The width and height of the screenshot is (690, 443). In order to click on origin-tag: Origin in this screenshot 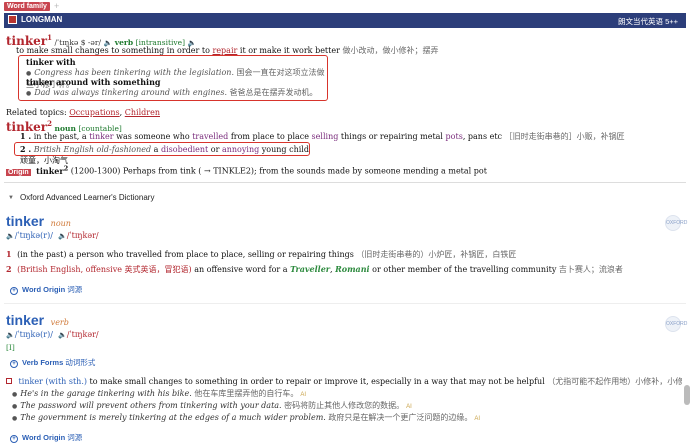, I will do `click(18, 172)`.